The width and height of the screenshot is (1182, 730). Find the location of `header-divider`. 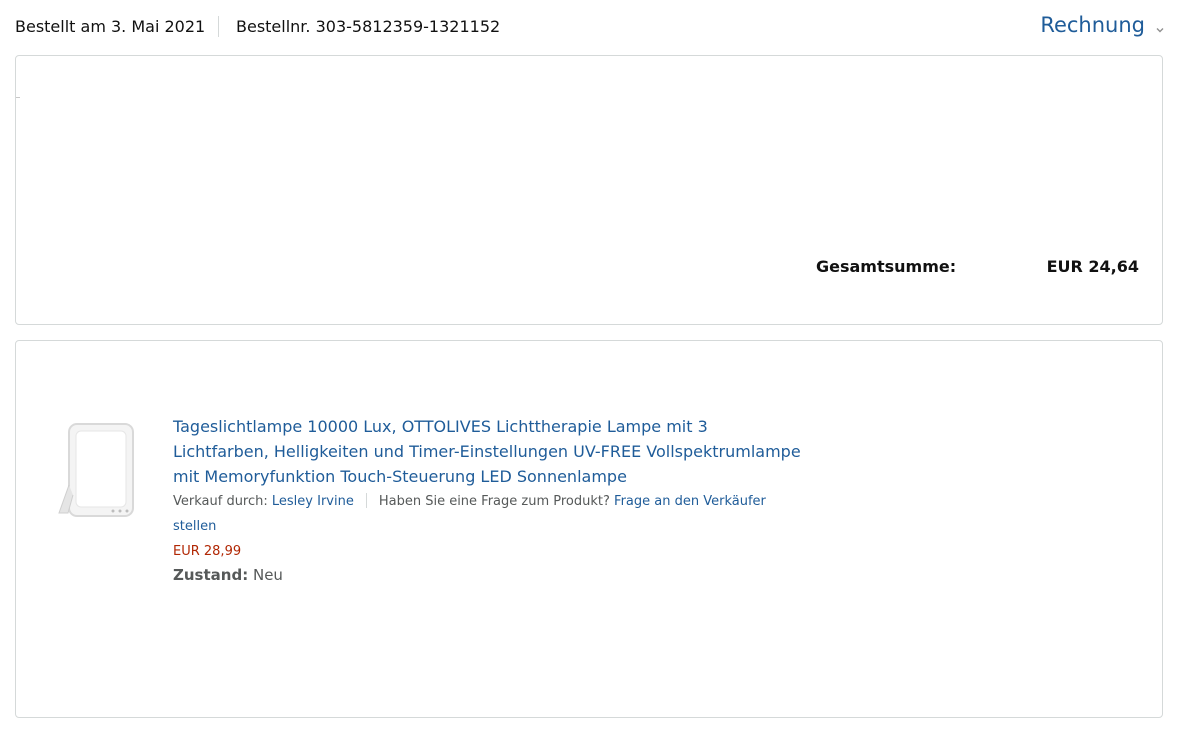

header-divider is located at coordinates (218, 26).